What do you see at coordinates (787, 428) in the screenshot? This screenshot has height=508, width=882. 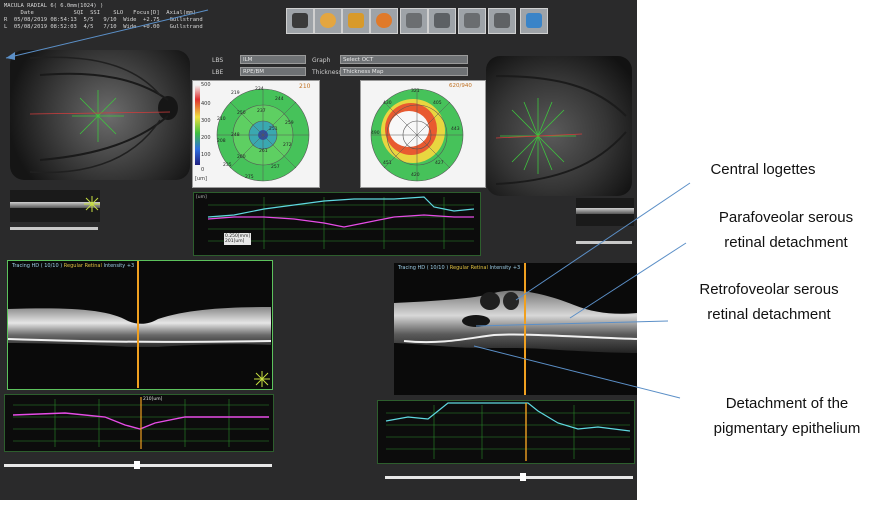 I see `annotation-pigmentary-line-2: pigmentary epithelium` at bounding box center [787, 428].